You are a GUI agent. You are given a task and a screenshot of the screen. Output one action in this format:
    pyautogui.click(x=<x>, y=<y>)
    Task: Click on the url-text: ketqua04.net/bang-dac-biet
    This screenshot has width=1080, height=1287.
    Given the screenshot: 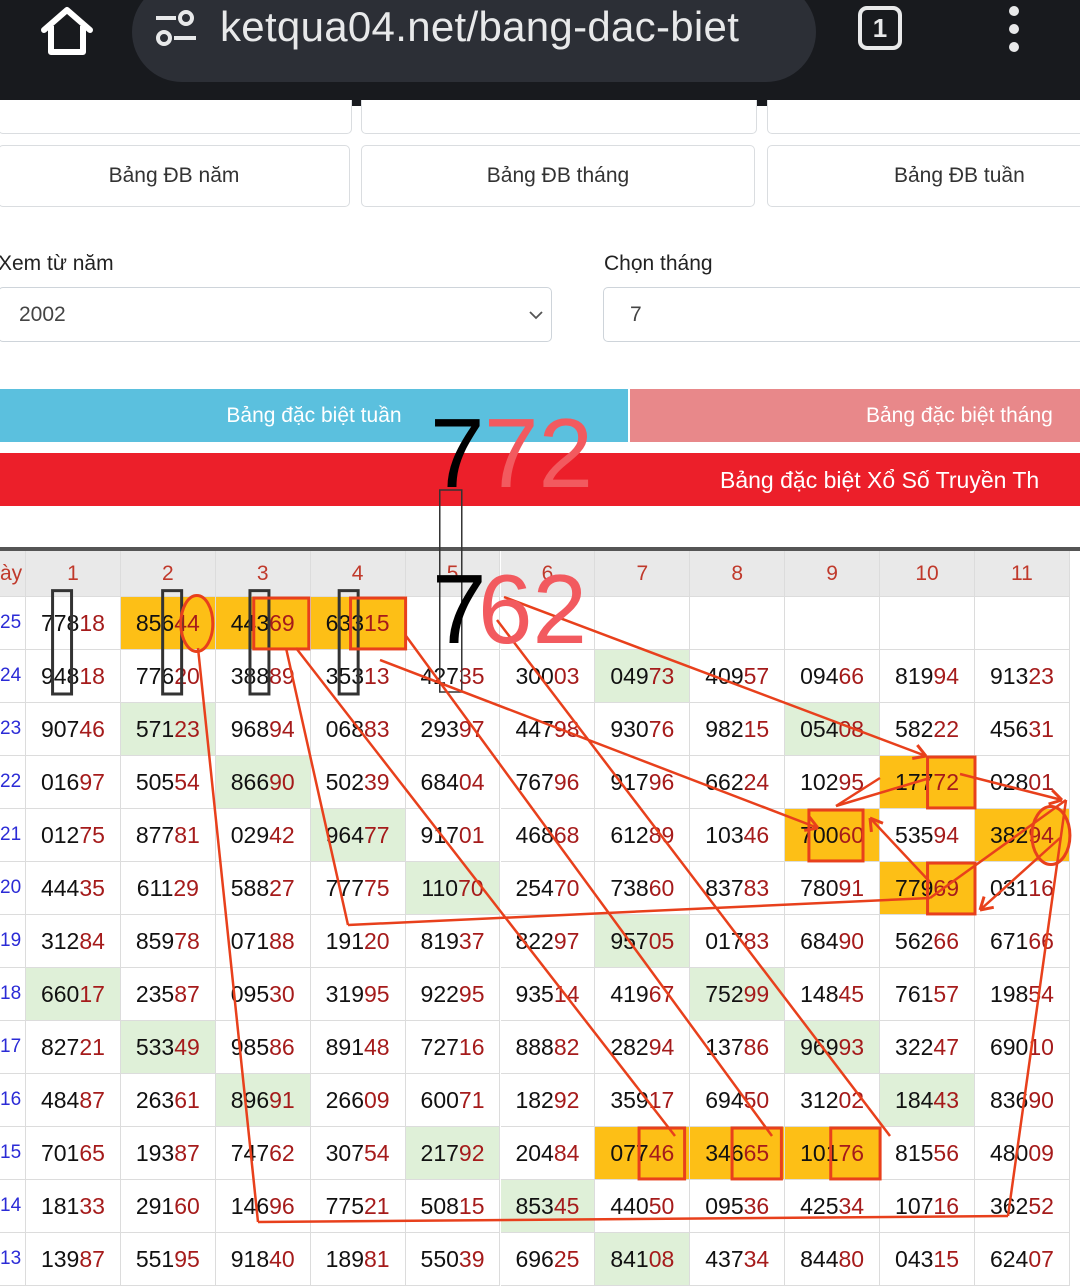 What is the action you would take?
    pyautogui.click(x=479, y=27)
    